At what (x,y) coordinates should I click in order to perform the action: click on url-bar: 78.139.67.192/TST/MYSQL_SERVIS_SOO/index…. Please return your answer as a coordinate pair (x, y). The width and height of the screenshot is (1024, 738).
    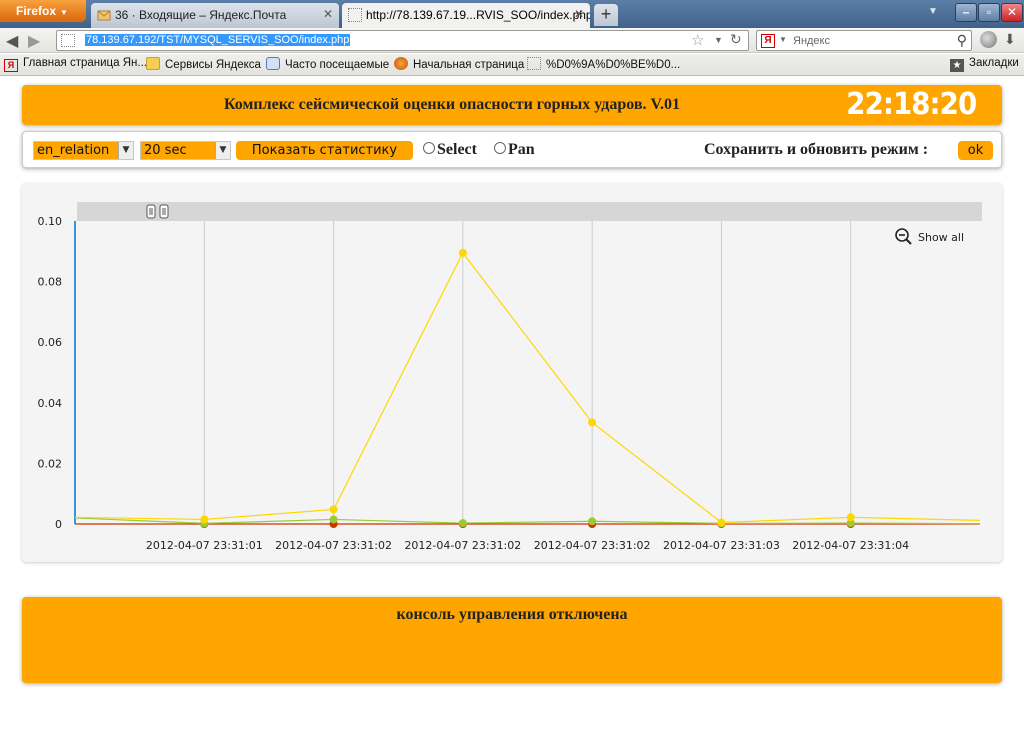
    Looking at the image, I should click on (402, 40).